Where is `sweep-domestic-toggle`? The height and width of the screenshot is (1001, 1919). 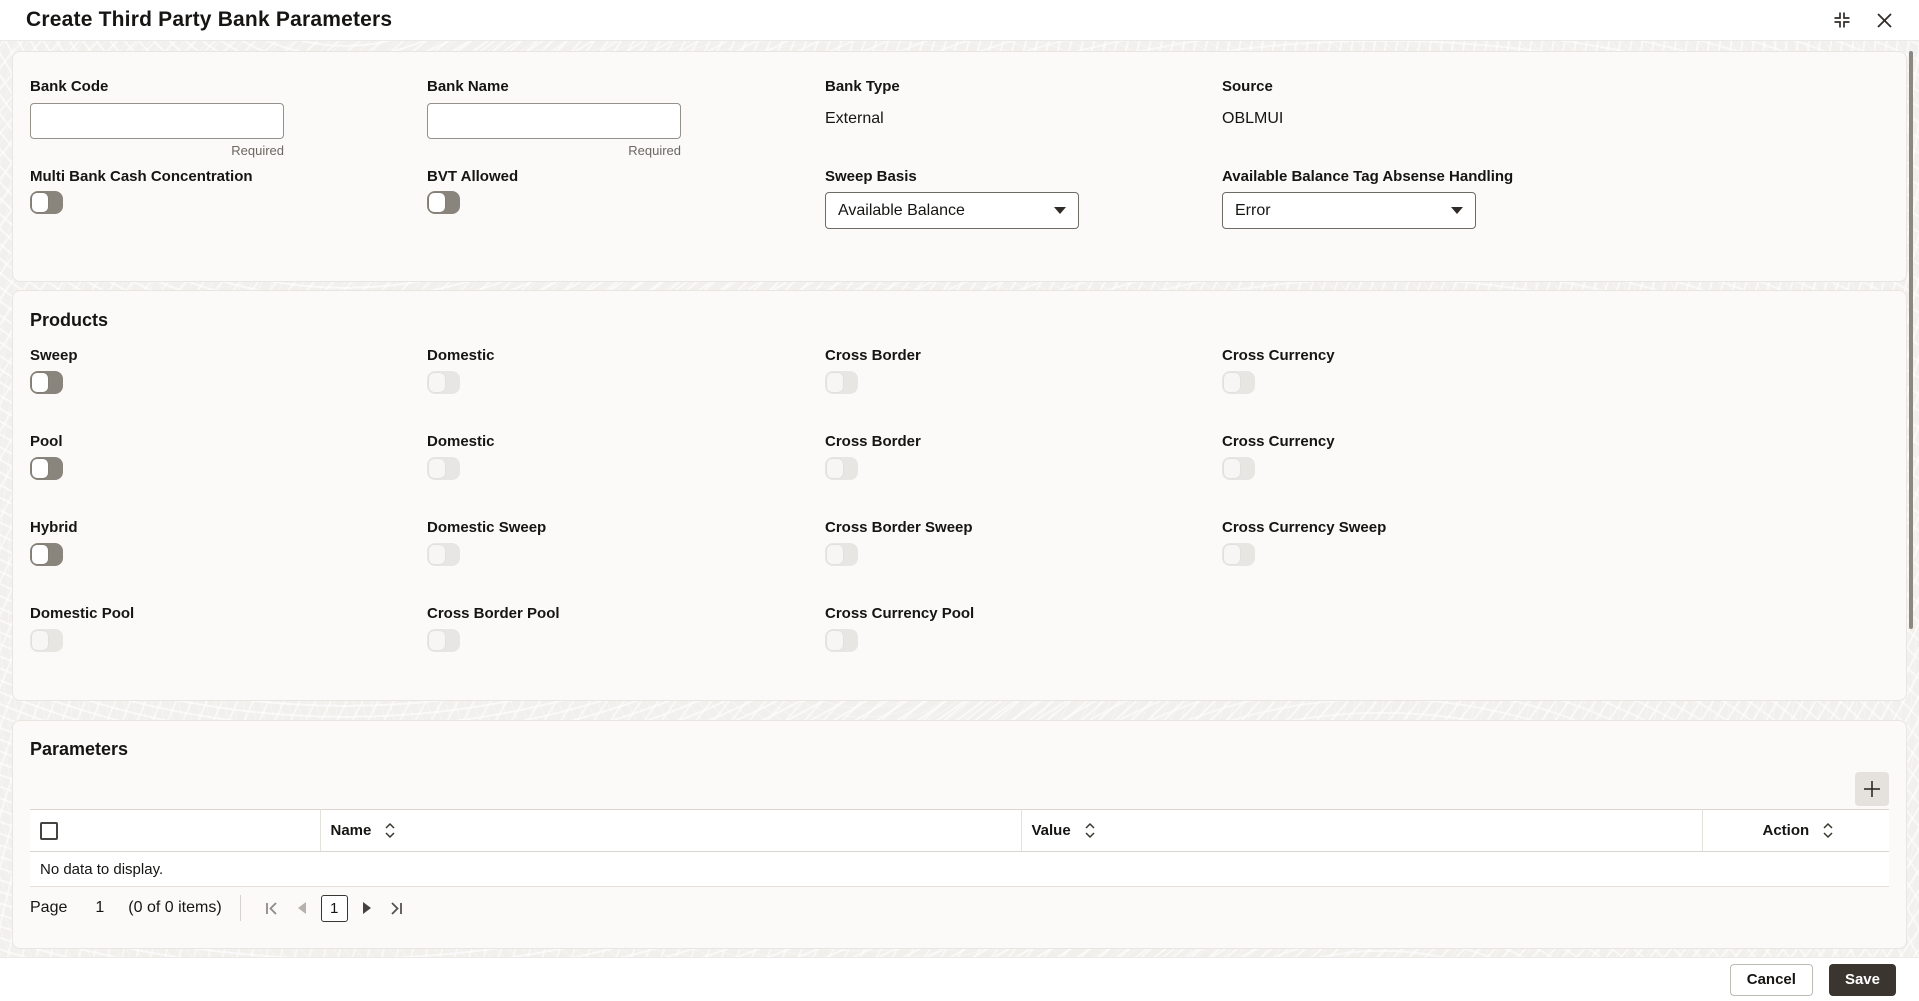 sweep-domestic-toggle is located at coordinates (443, 382).